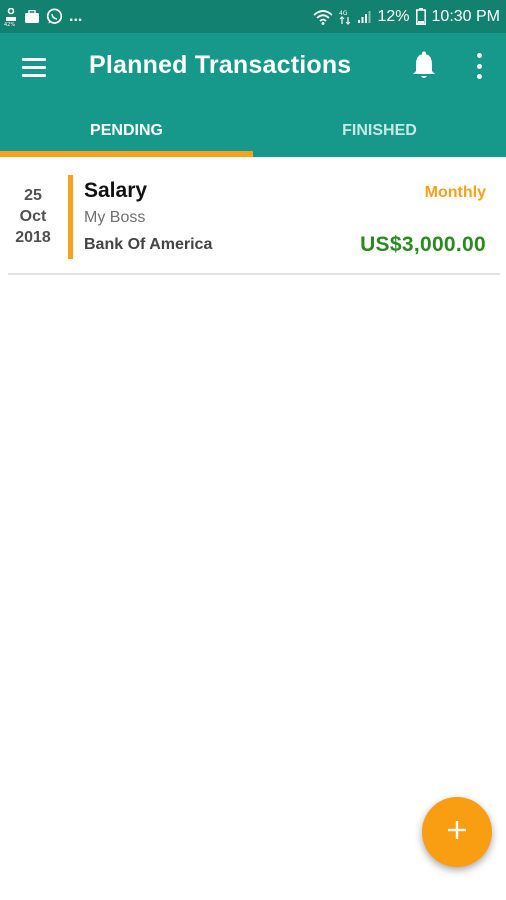 The image size is (506, 900). I want to click on tab-finished-label: FINISHED, so click(379, 130).